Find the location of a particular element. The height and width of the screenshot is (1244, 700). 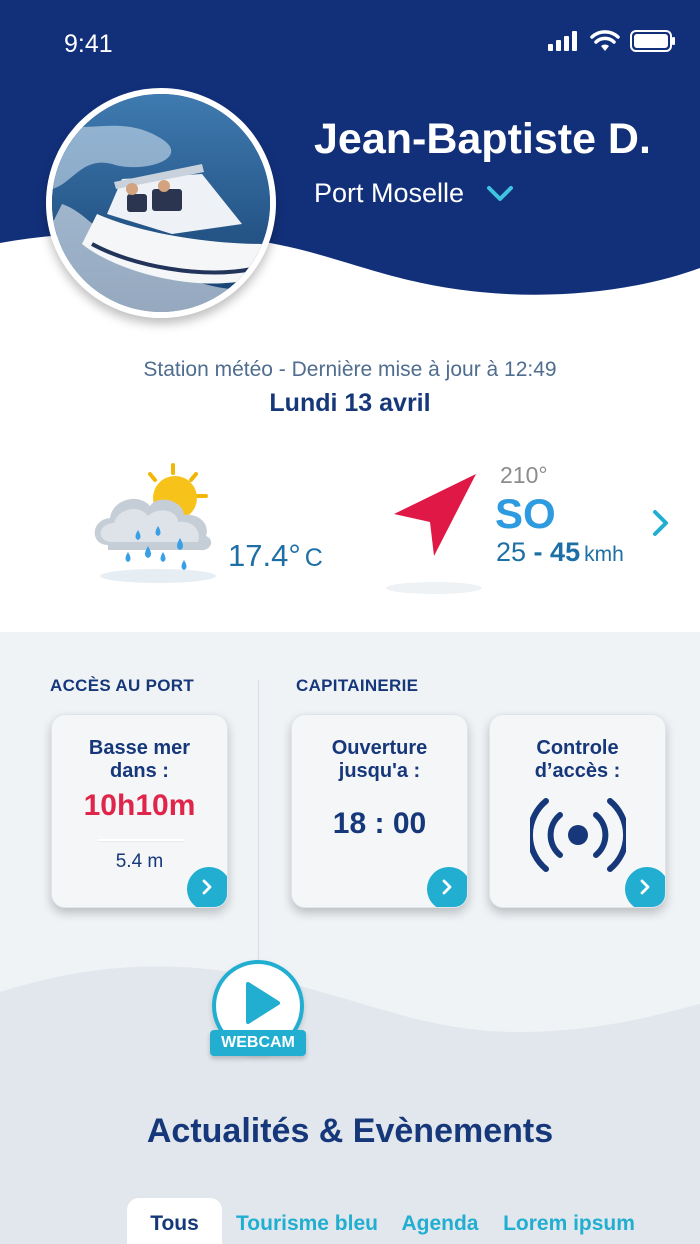

wind-speed-min: 25 is located at coordinates (511, 552).